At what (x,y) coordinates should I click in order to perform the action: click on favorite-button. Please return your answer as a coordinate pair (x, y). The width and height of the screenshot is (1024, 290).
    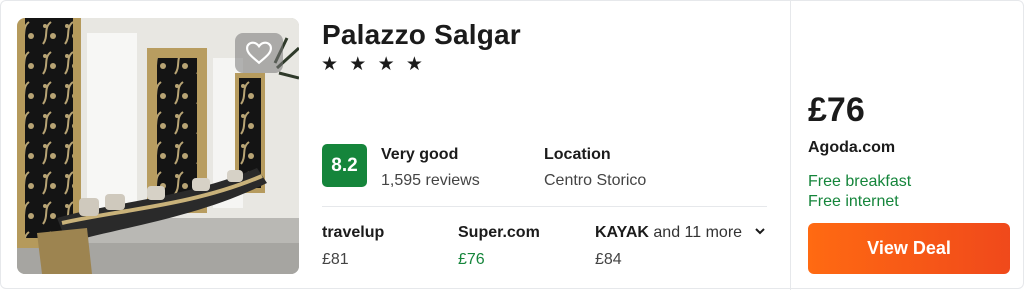
    Looking at the image, I should click on (259, 53).